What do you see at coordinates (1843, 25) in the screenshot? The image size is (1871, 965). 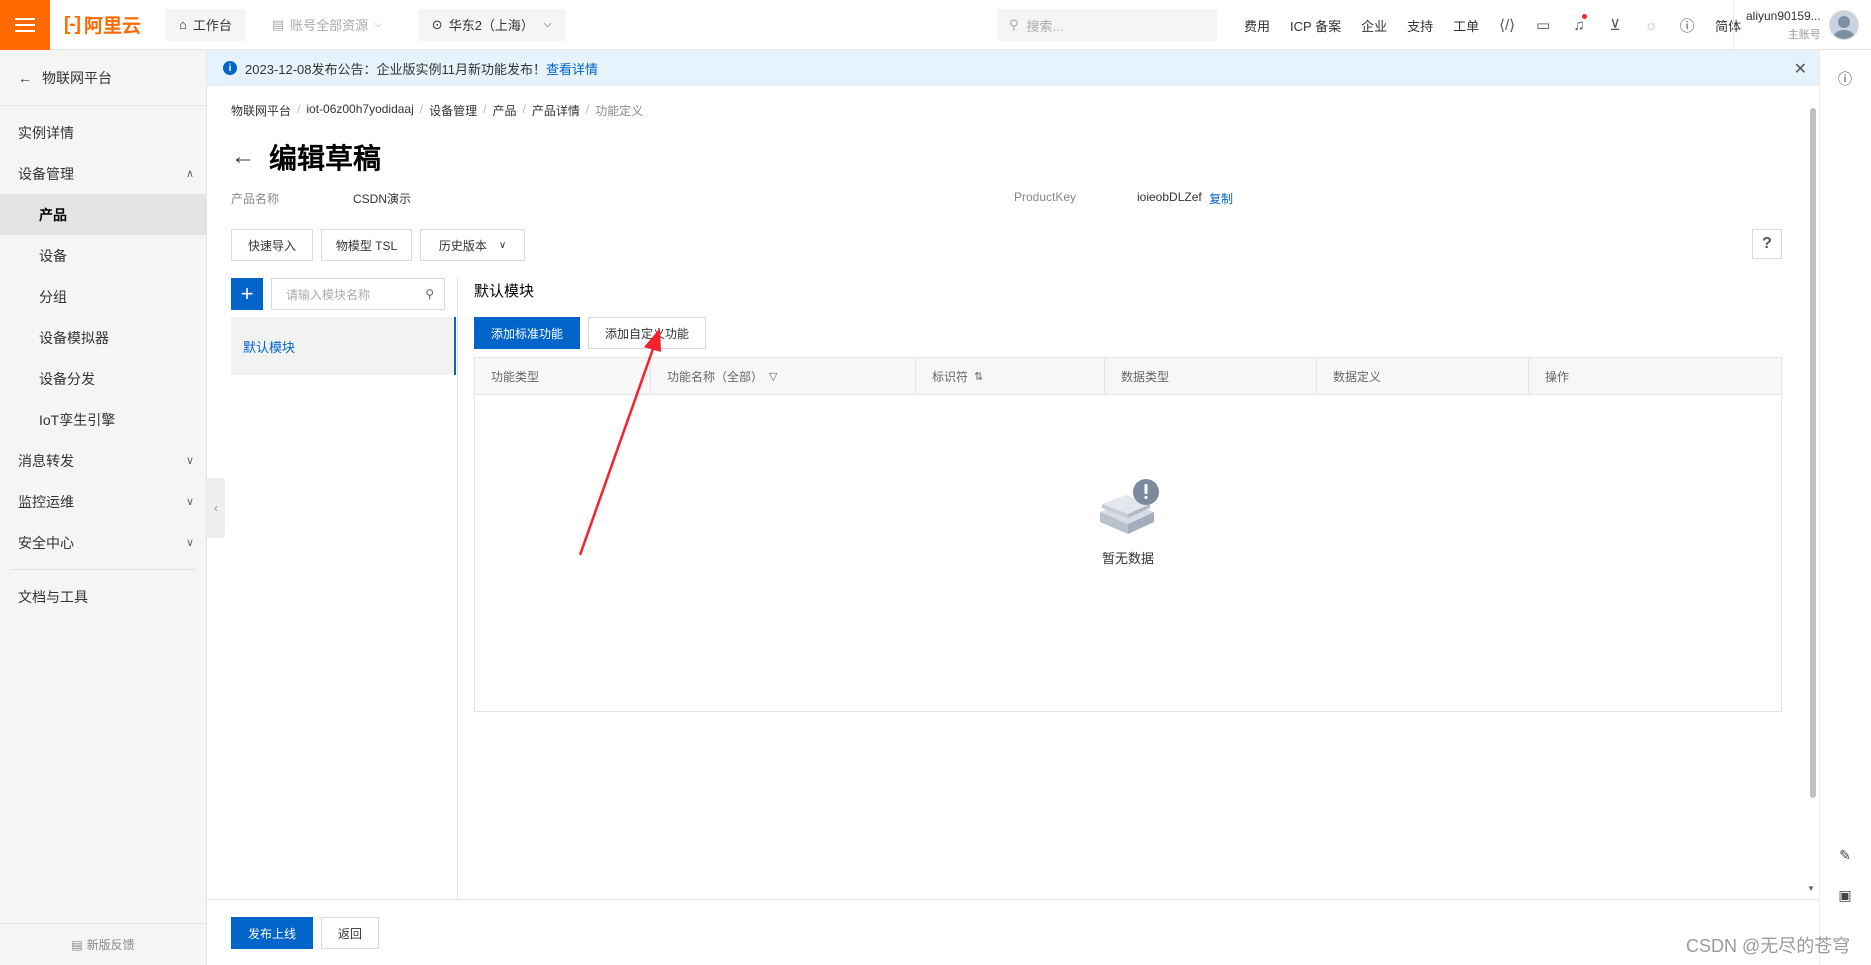 I see `avatar` at bounding box center [1843, 25].